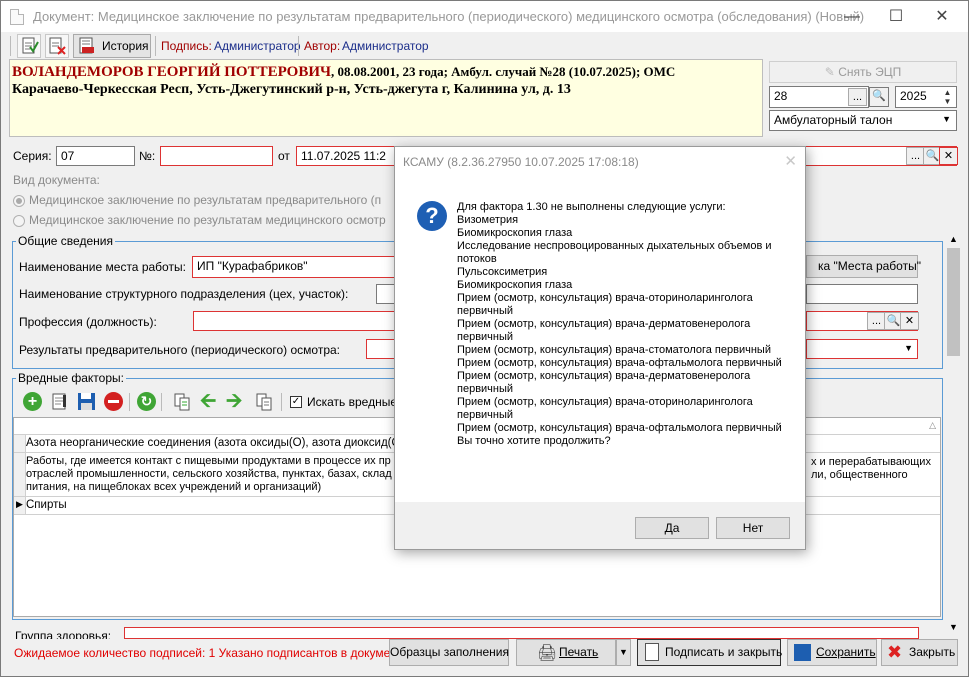 Image resolution: width=969 pixels, height=677 pixels. I want to click on close-button: ✖ Закрыть, so click(919, 652).